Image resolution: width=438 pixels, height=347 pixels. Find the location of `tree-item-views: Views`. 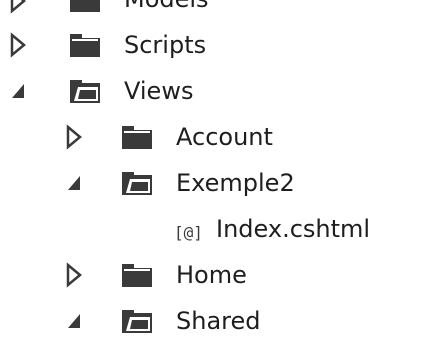

tree-item-views: Views is located at coordinates (219, 93).